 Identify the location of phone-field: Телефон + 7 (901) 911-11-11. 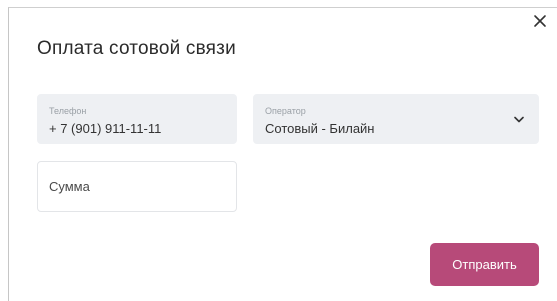
(137, 119).